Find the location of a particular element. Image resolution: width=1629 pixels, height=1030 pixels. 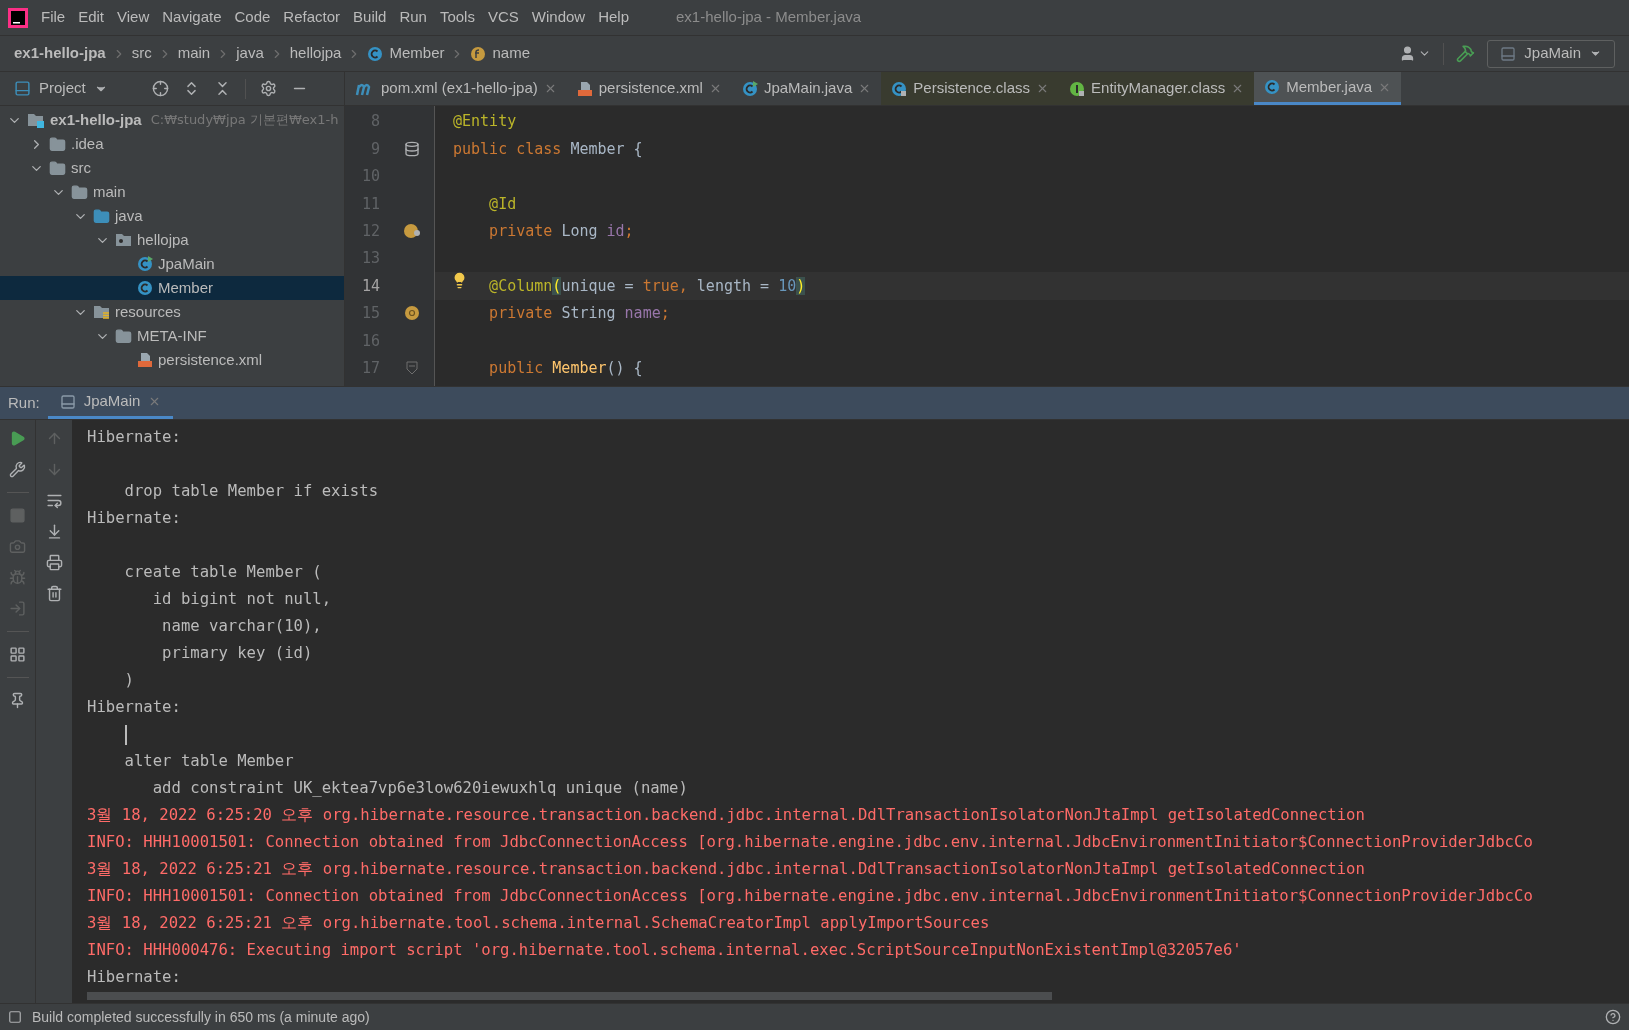

package-icon is located at coordinates (123, 240).